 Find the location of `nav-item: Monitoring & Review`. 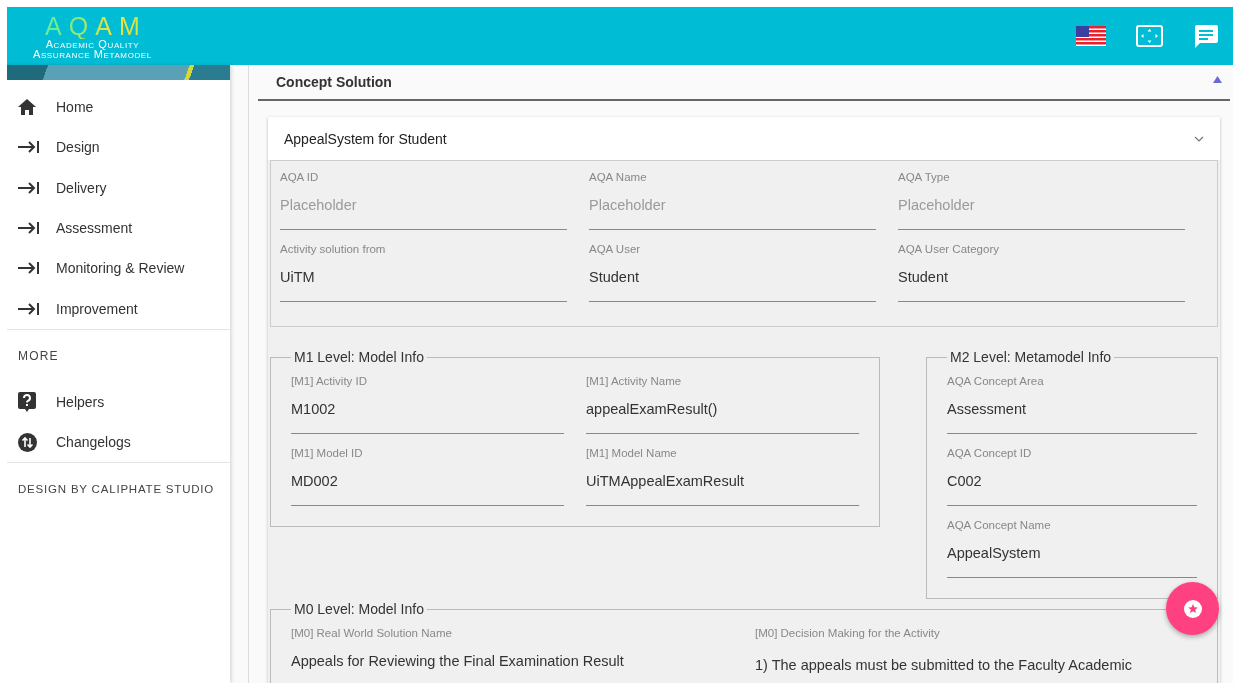

nav-item: Monitoring & Review is located at coordinates (118, 268).